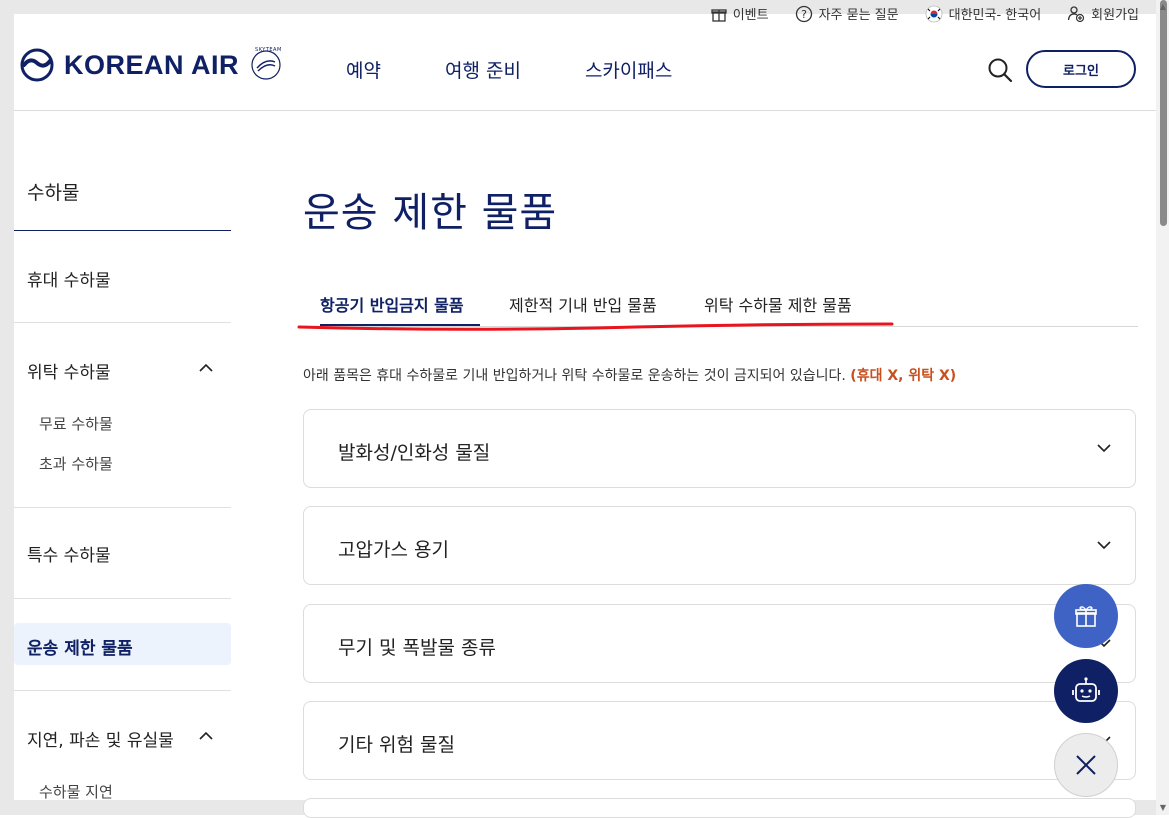 The height and width of the screenshot is (818, 1169). What do you see at coordinates (934, 13) in the screenshot?
I see `korea-flag-icon` at bounding box center [934, 13].